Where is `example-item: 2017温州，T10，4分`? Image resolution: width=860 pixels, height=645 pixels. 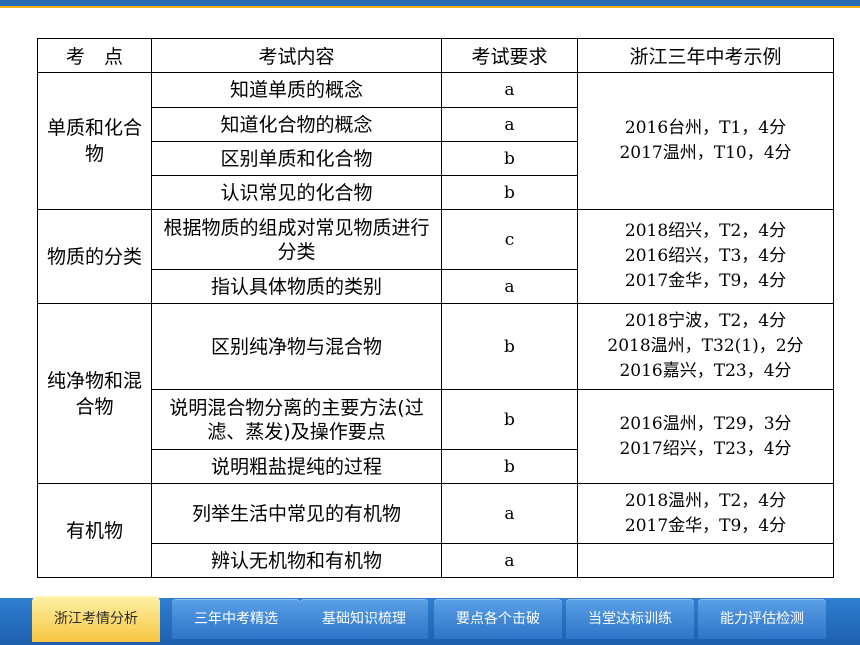 example-item: 2017温州，T10，4分 is located at coordinates (705, 153).